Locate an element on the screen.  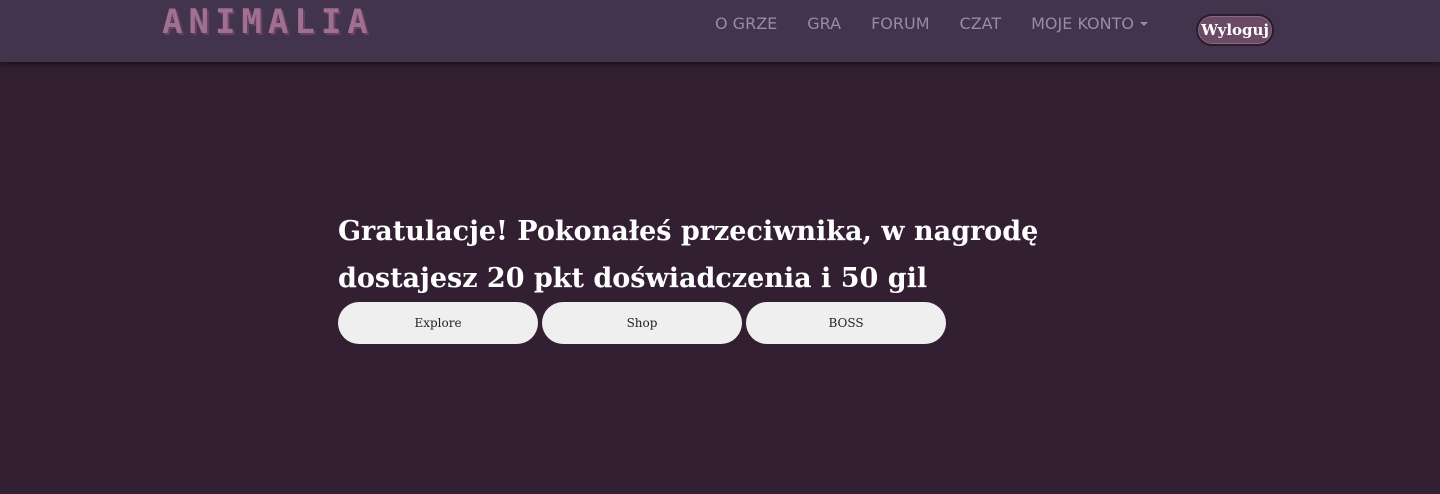
shop-button: Shop is located at coordinates (642, 323).